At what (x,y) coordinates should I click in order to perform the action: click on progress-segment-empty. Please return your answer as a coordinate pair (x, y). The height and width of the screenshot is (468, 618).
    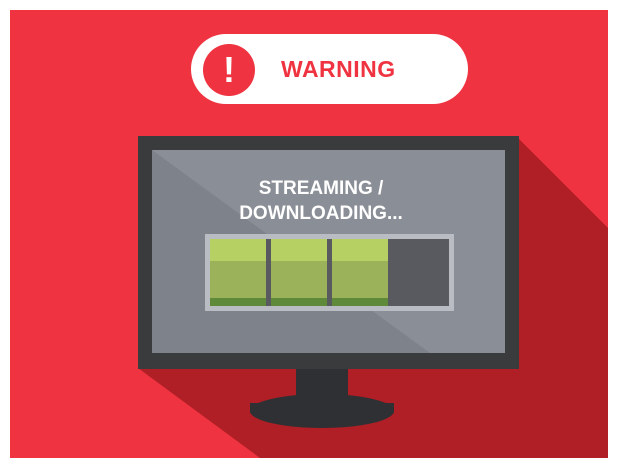
    Looking at the image, I should click on (421, 272).